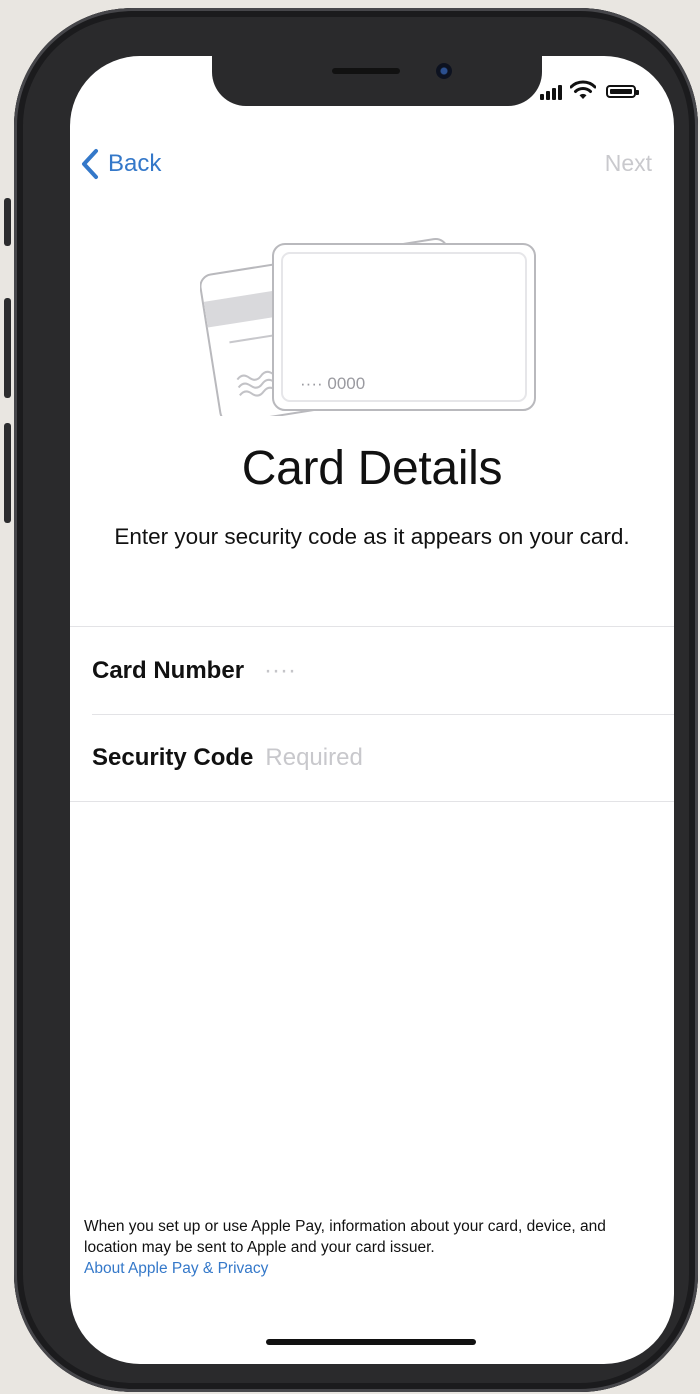 Image resolution: width=700 pixels, height=1394 pixels. I want to click on card-number-label: Card Number, so click(168, 670).